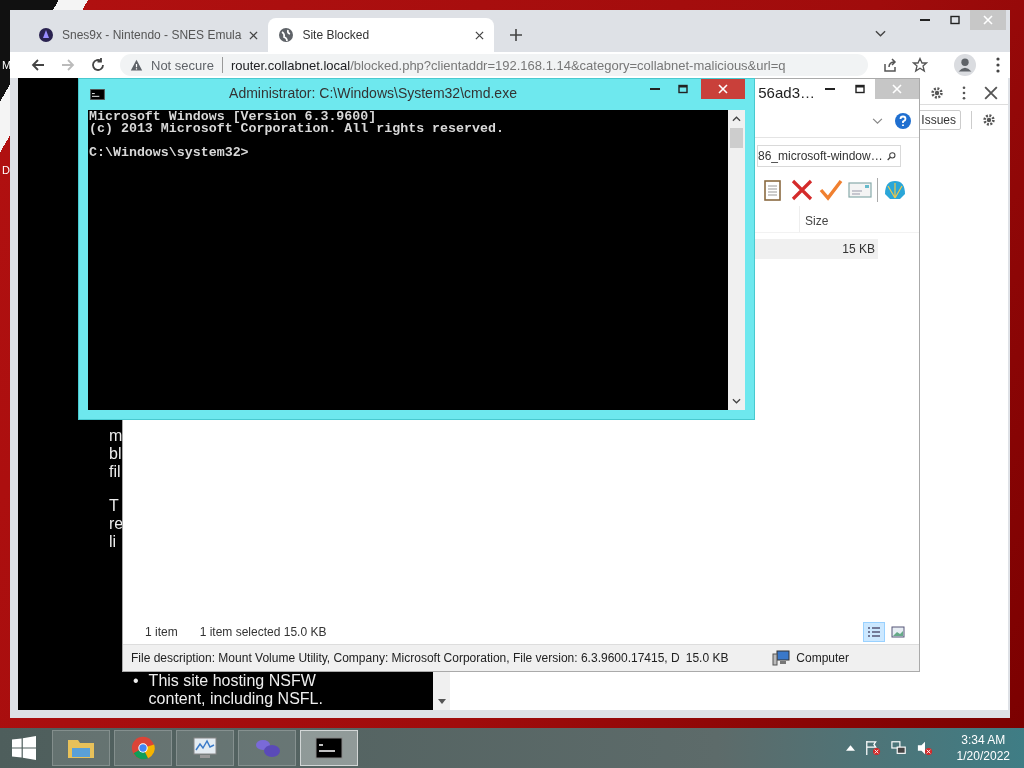 This screenshot has height=768, width=1024. I want to click on address-bar: Not secure router.collabnet.local/blocked.php?clientaddr=192.168.1.14&category=collabnet-malicious&url=q, so click(494, 65).